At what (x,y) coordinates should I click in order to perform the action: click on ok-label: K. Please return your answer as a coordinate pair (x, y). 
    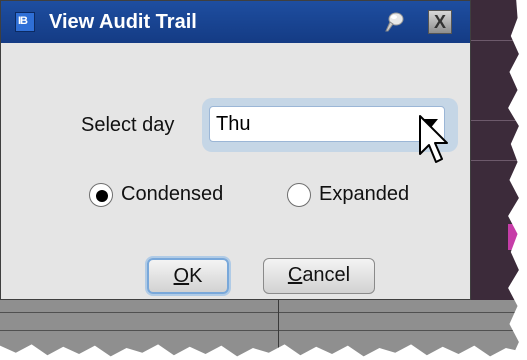
    Looking at the image, I should click on (196, 276).